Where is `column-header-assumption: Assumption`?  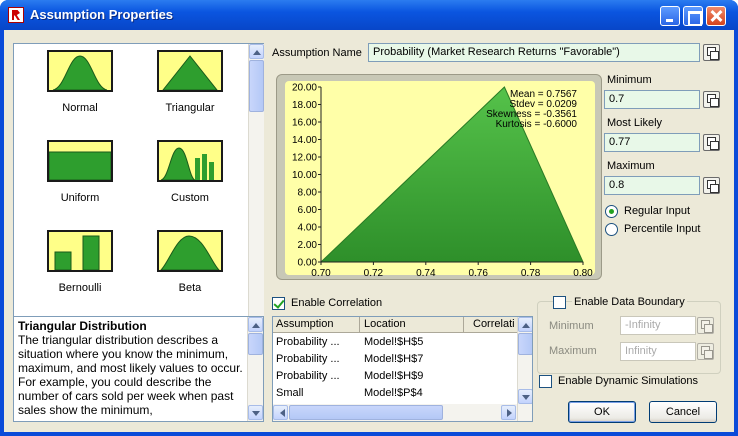 column-header-assumption: Assumption is located at coordinates (304, 324).